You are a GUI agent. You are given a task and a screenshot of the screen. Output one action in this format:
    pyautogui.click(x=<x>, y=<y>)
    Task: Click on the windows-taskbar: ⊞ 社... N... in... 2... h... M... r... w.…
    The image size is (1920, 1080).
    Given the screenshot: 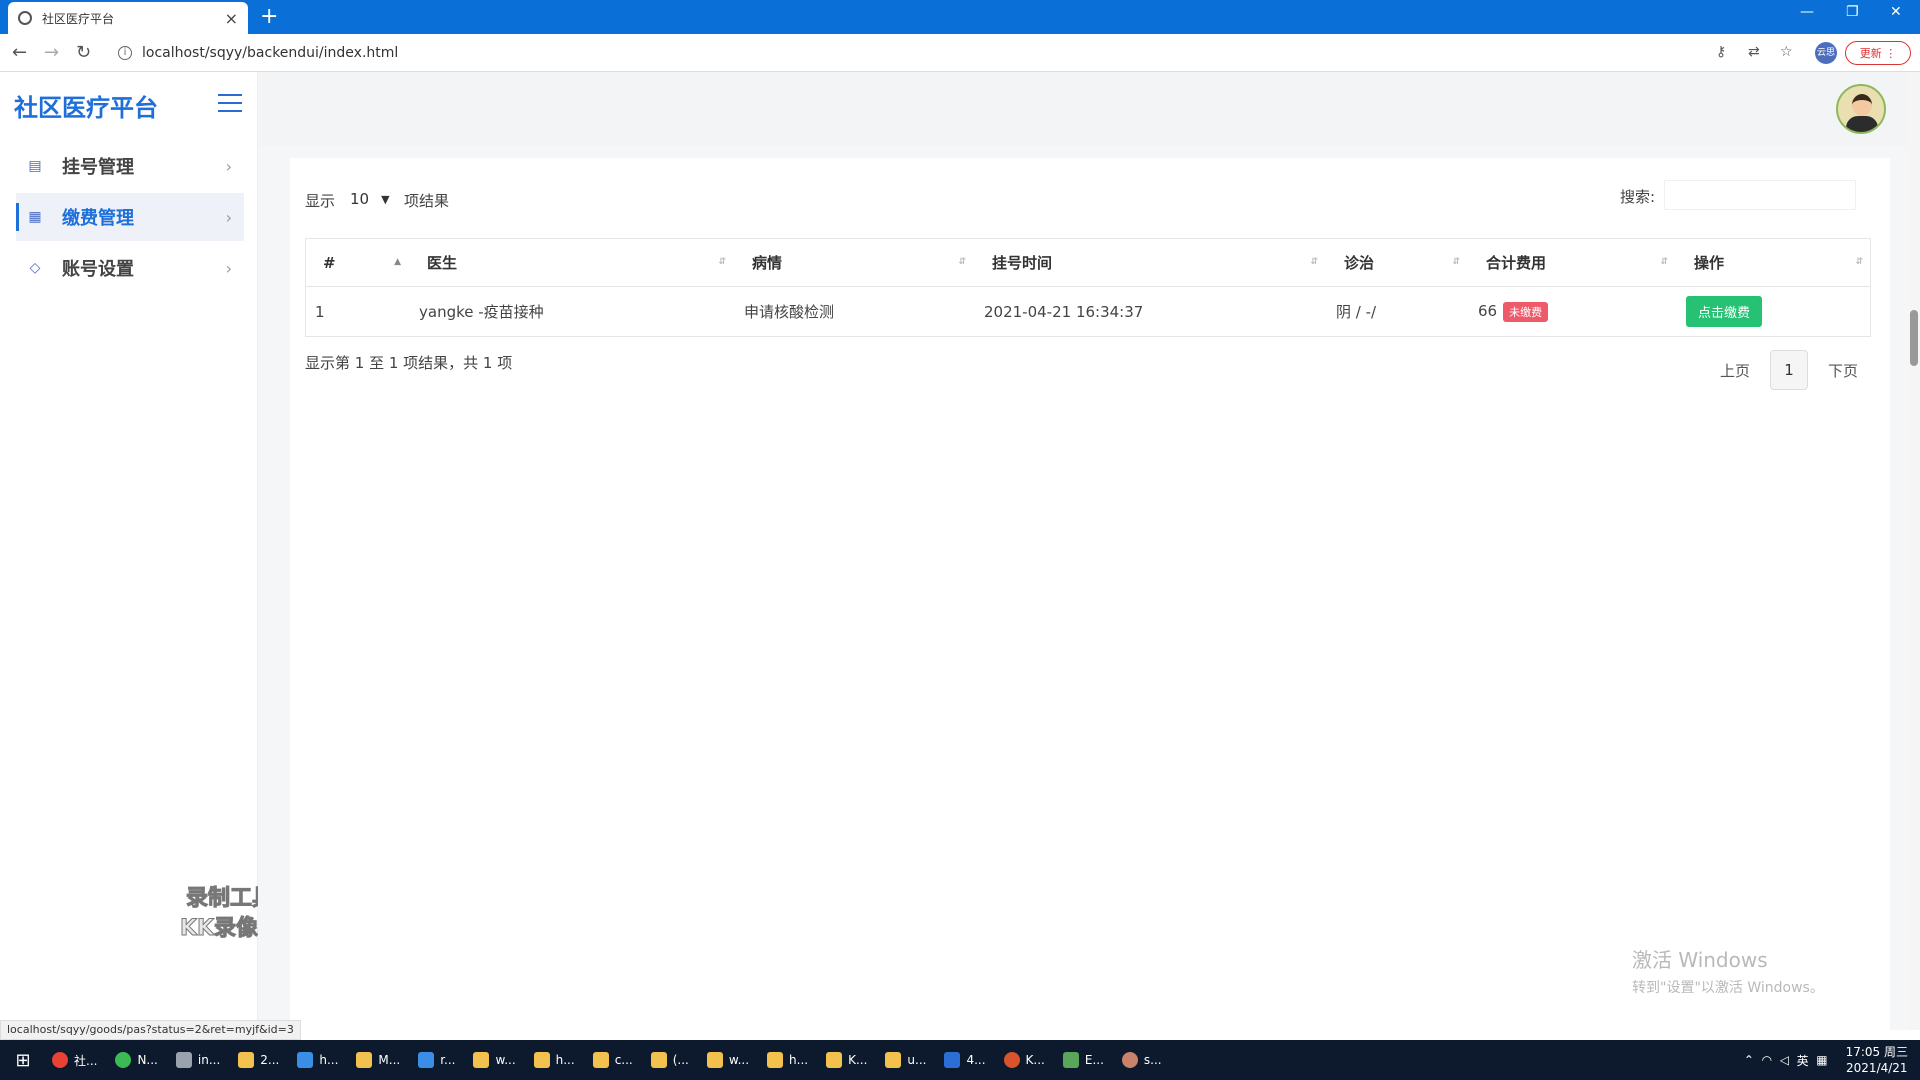 What is the action you would take?
    pyautogui.click(x=960, y=1060)
    